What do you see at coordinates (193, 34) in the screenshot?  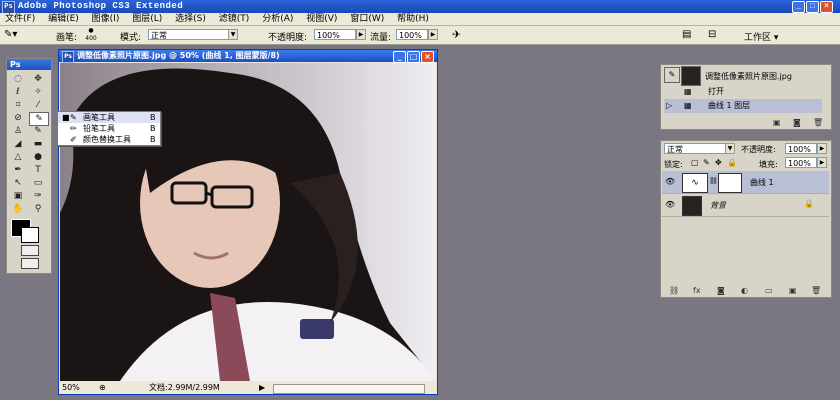 I see `mode-select: 正常` at bounding box center [193, 34].